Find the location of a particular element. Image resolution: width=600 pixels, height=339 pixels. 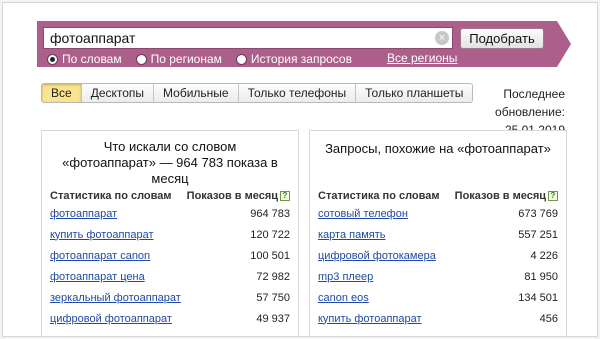

search-input: фотоаппарат is located at coordinates (248, 38).